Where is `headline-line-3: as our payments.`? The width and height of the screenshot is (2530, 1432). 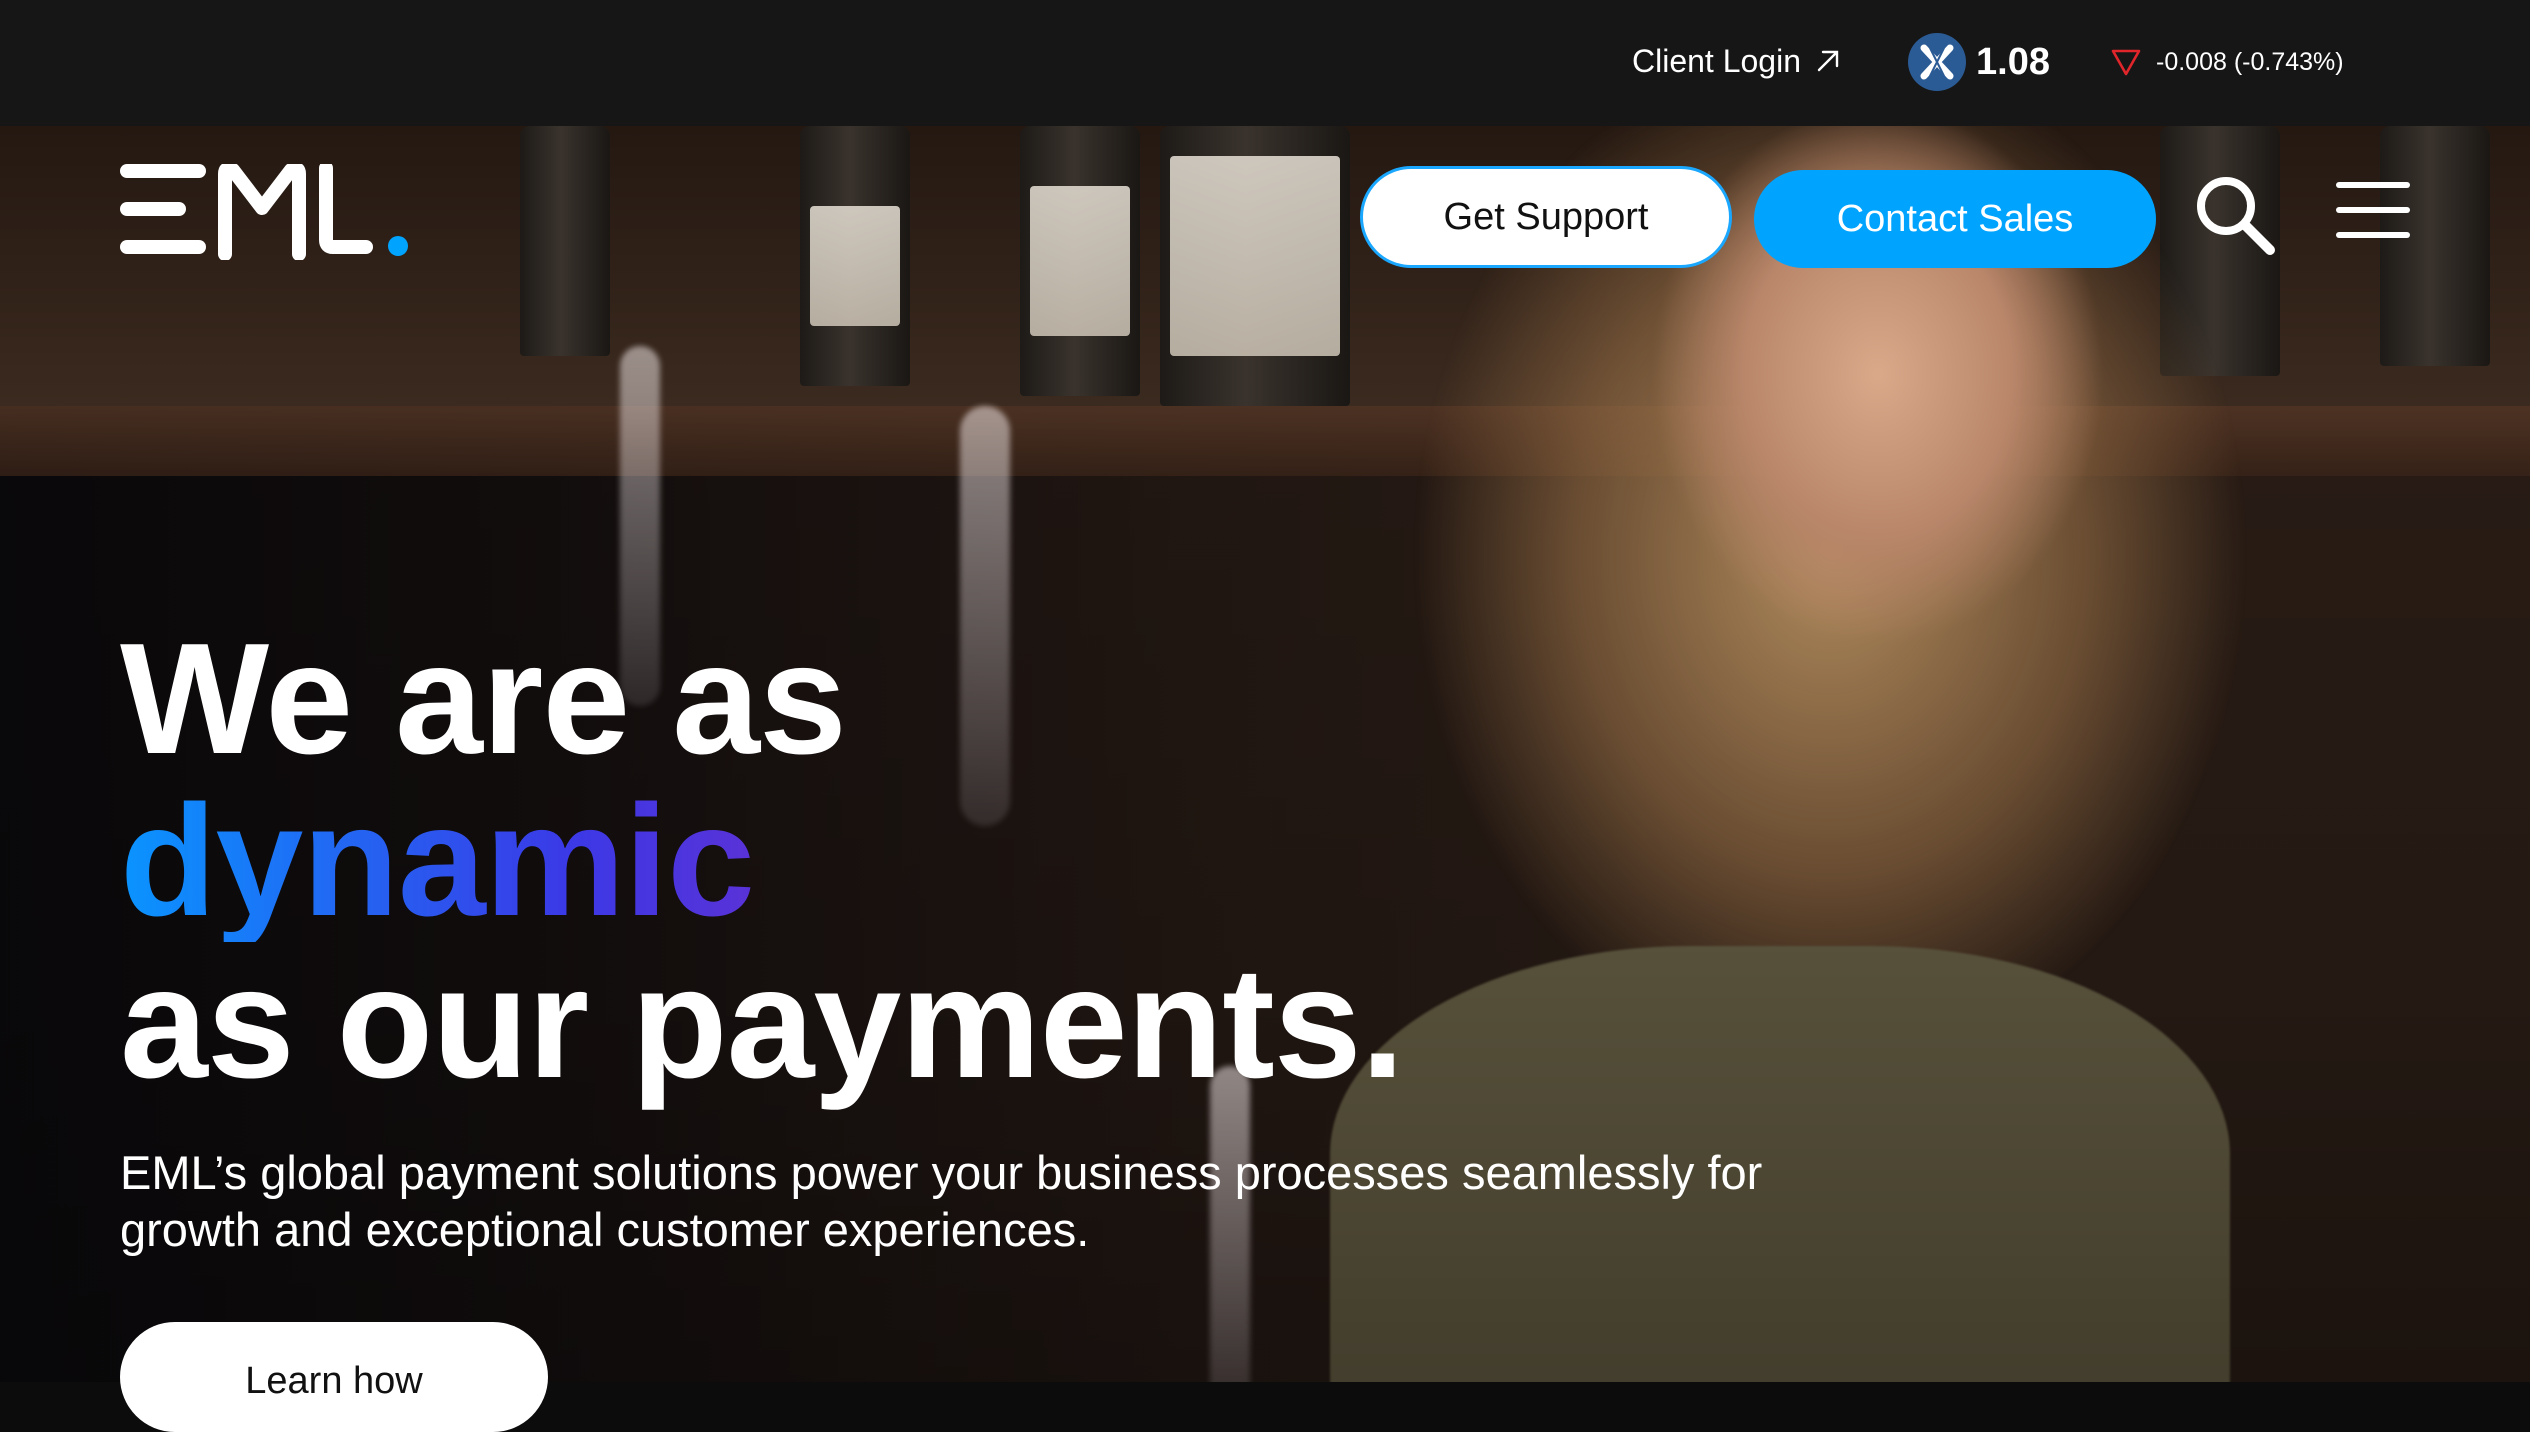 headline-line-3: as our payments. is located at coordinates (762, 1023).